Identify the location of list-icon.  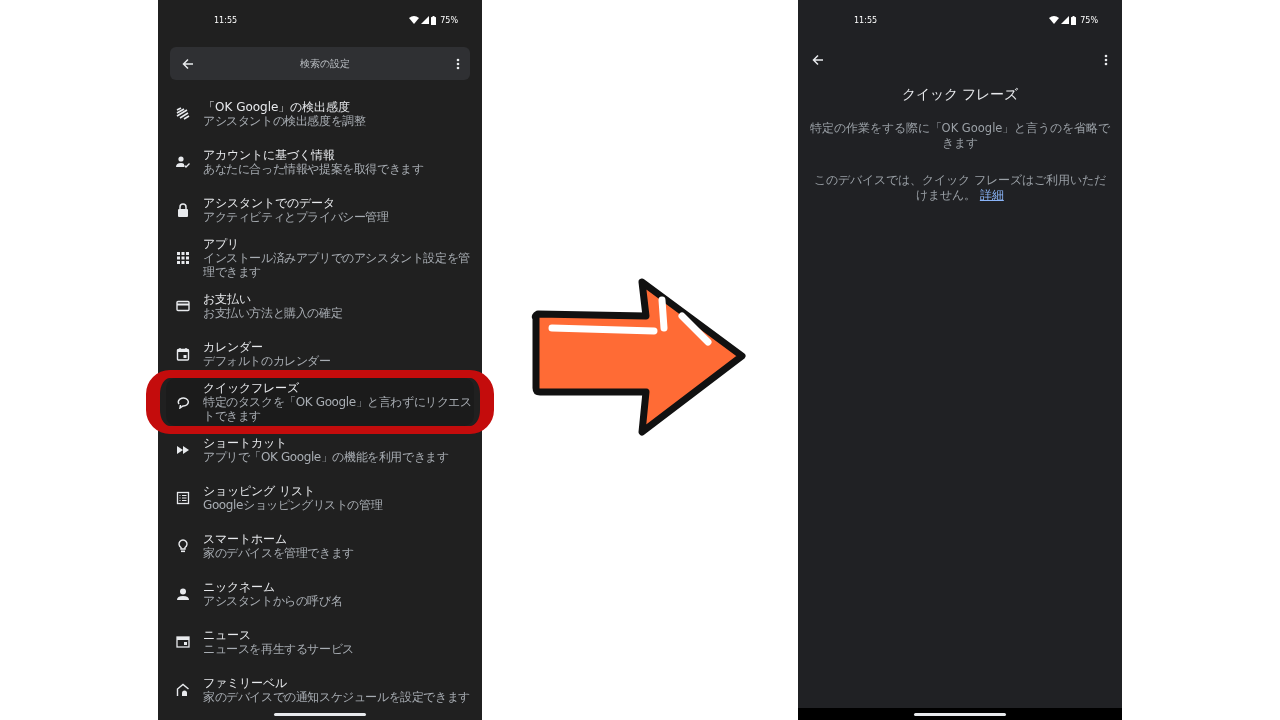
(183, 498).